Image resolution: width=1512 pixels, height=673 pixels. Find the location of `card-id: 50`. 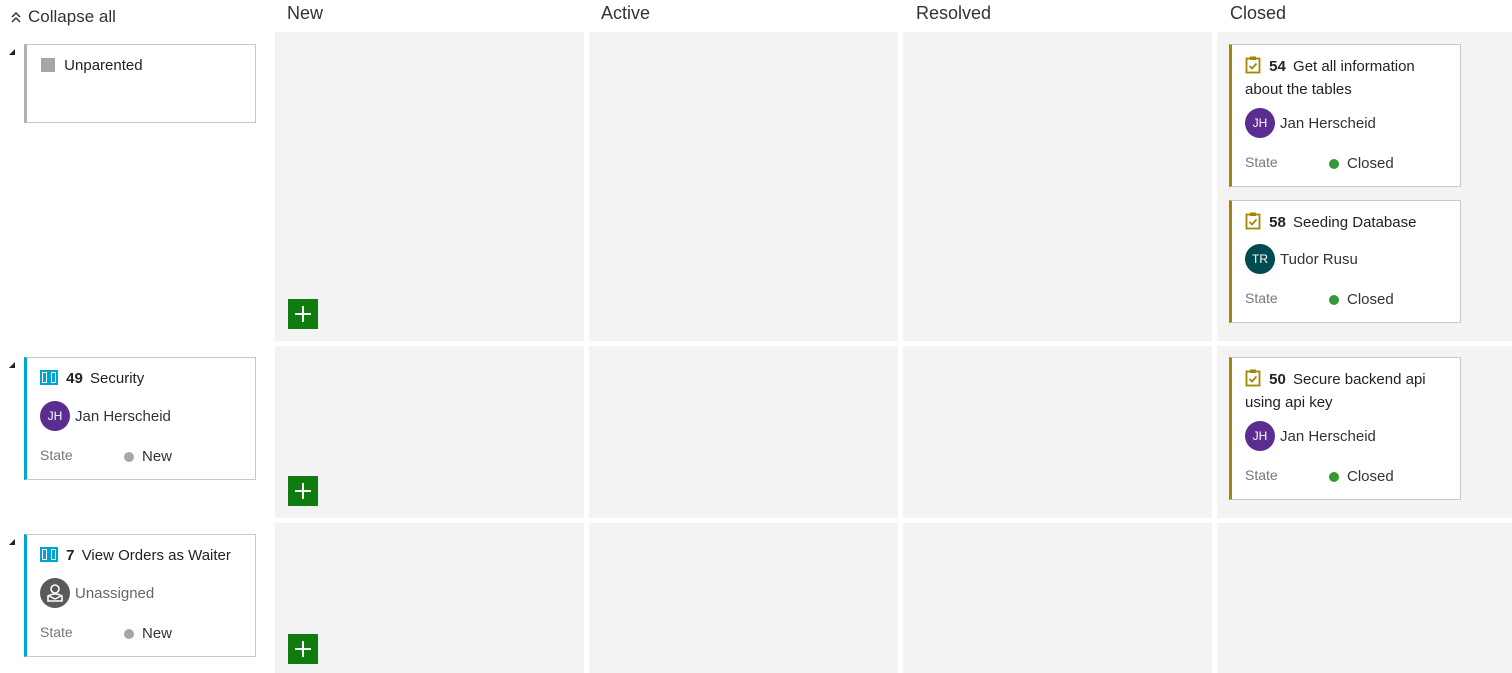

card-id: 50 is located at coordinates (1277, 379).